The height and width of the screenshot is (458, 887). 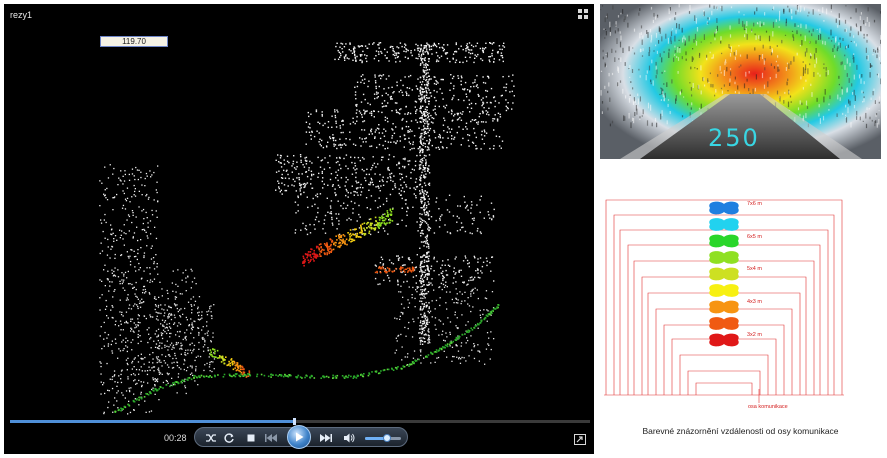 I want to click on switch-view-icon, so click(x=580, y=439).